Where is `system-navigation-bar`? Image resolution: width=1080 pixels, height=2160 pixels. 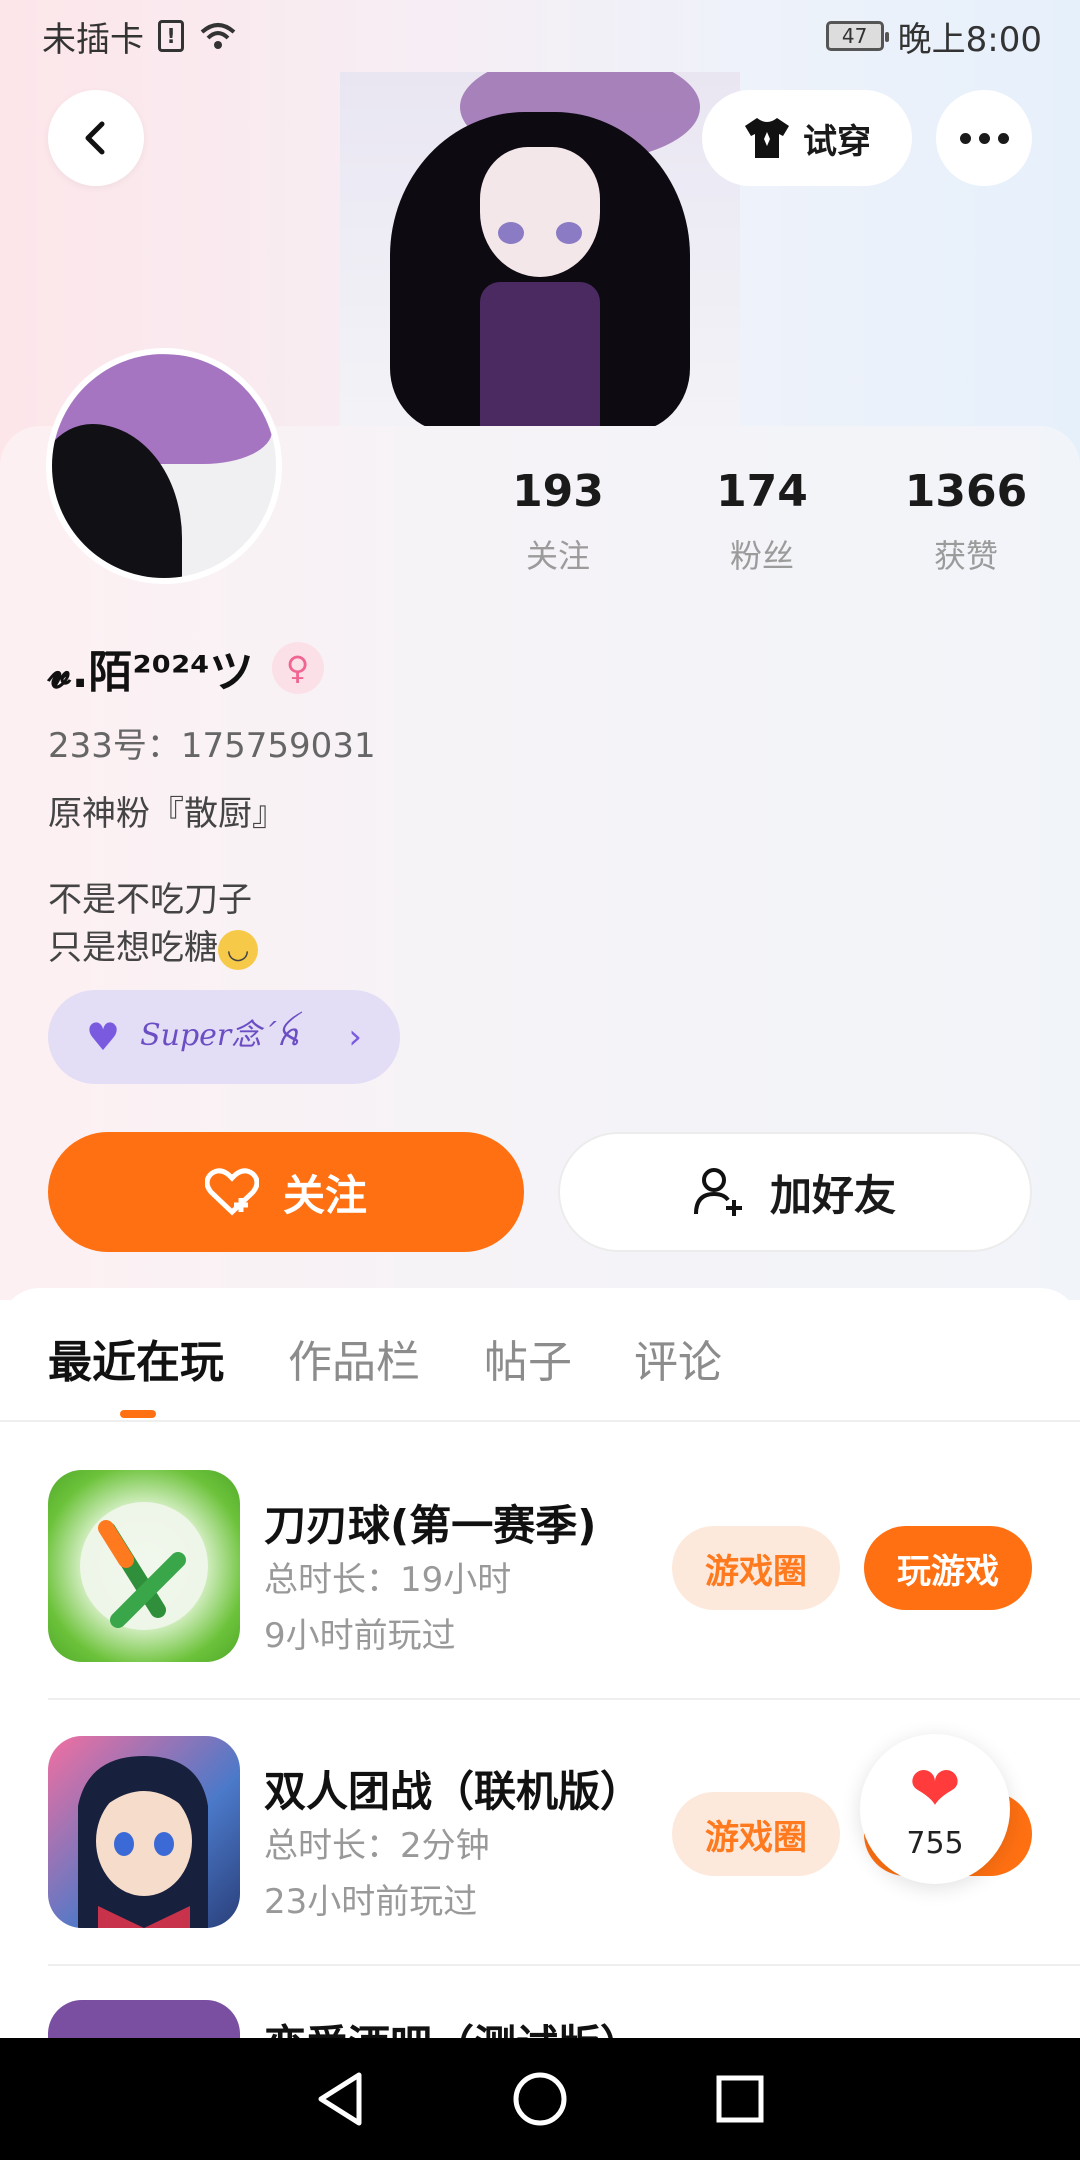
system-navigation-bar is located at coordinates (540, 2099).